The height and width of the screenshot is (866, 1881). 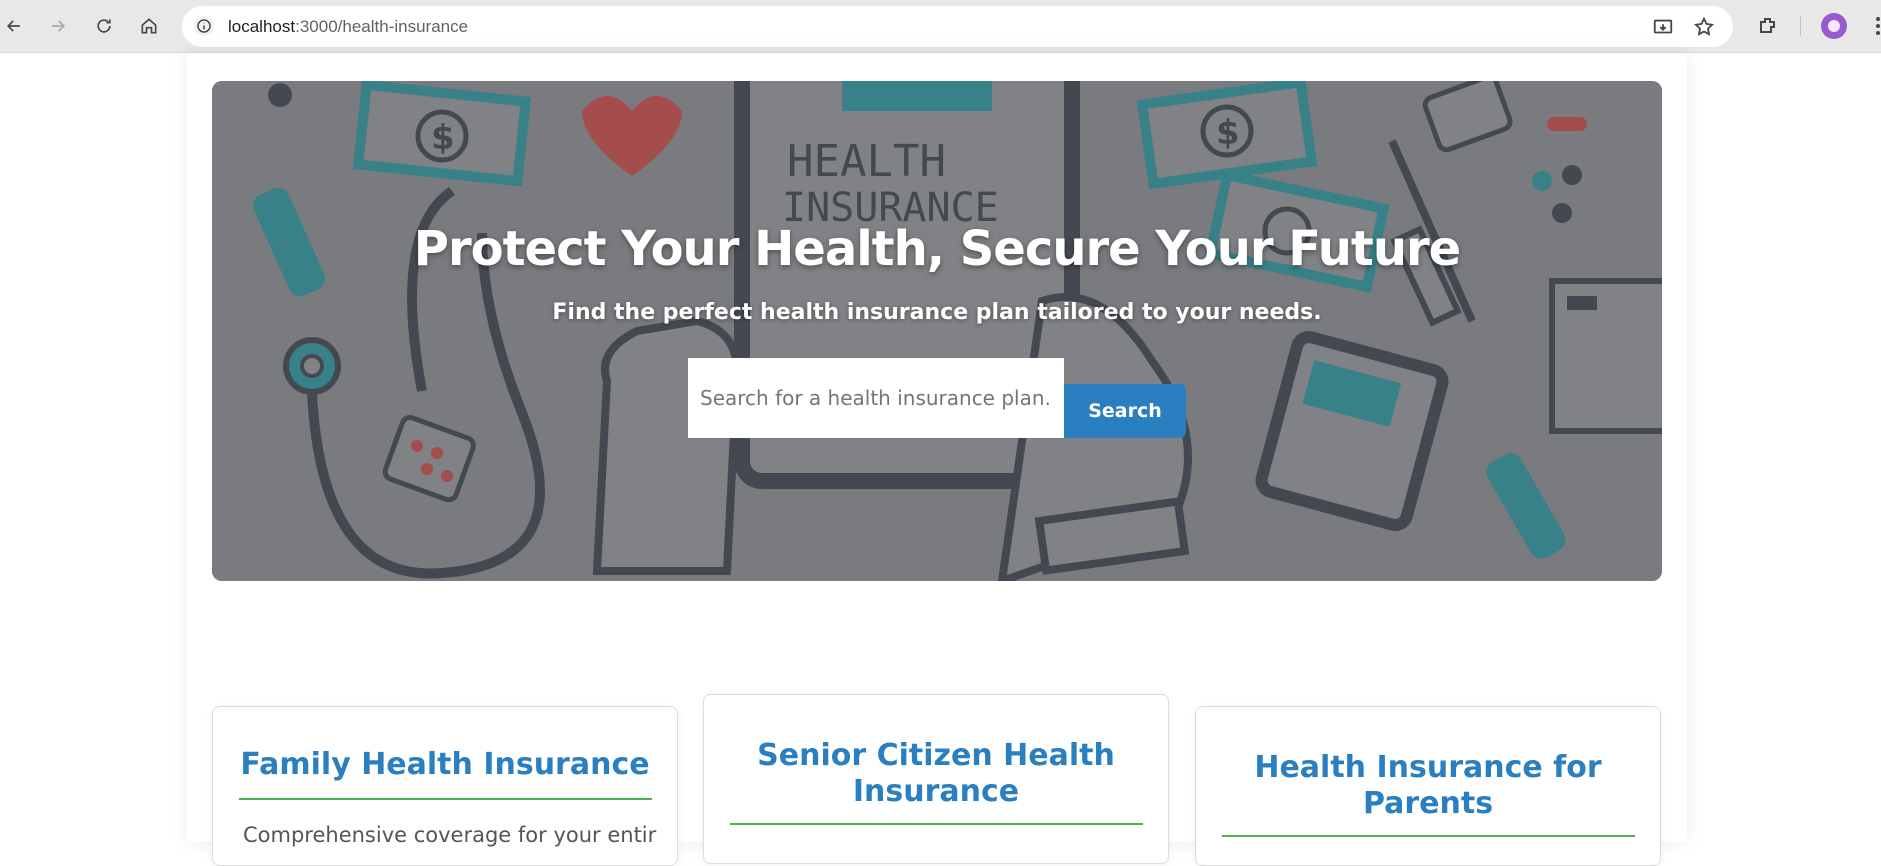 I want to click on search-input: Search for a health insurance plan., so click(x=876, y=398).